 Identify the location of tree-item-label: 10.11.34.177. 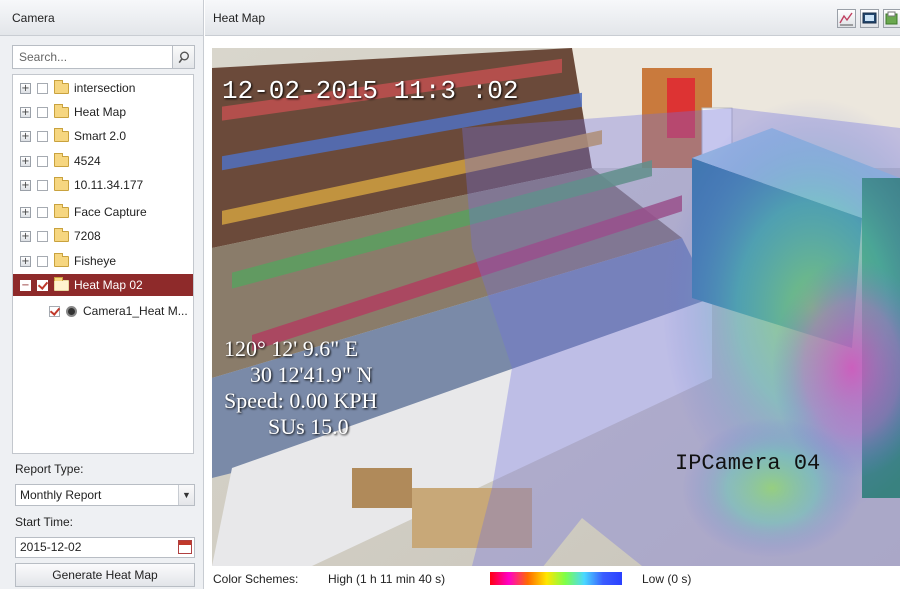
(109, 185).